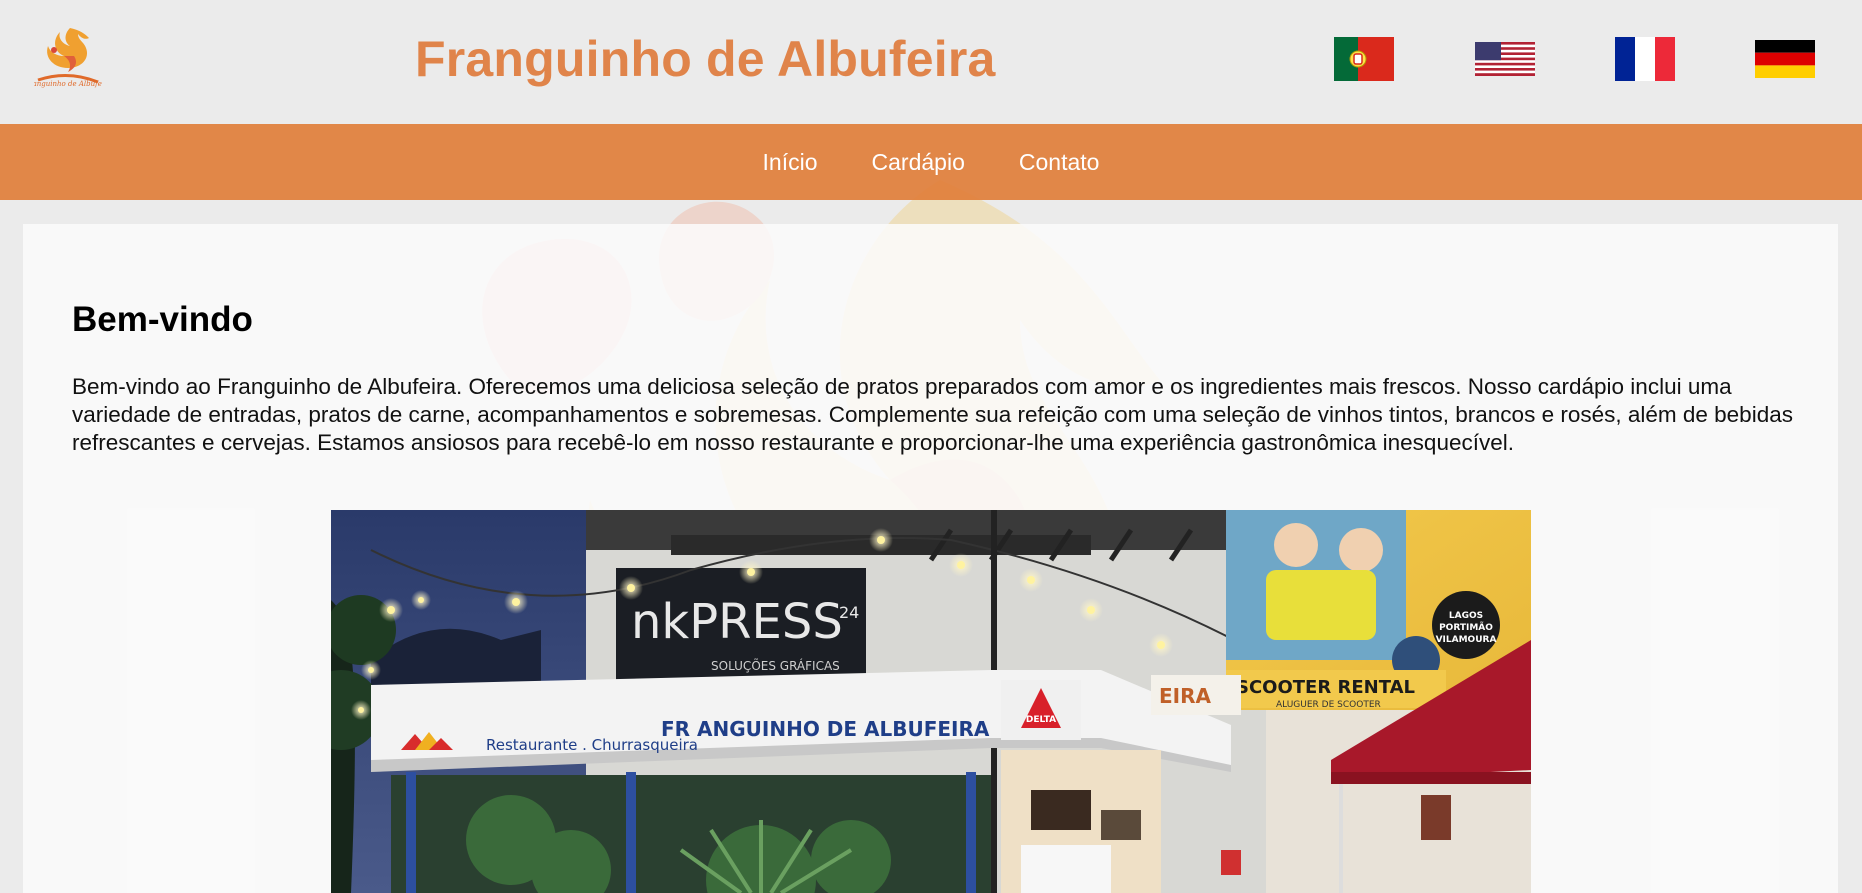 This screenshot has width=1862, height=893. What do you see at coordinates (705, 59) in the screenshot?
I see `site-title: Franguinho de Albufeira` at bounding box center [705, 59].